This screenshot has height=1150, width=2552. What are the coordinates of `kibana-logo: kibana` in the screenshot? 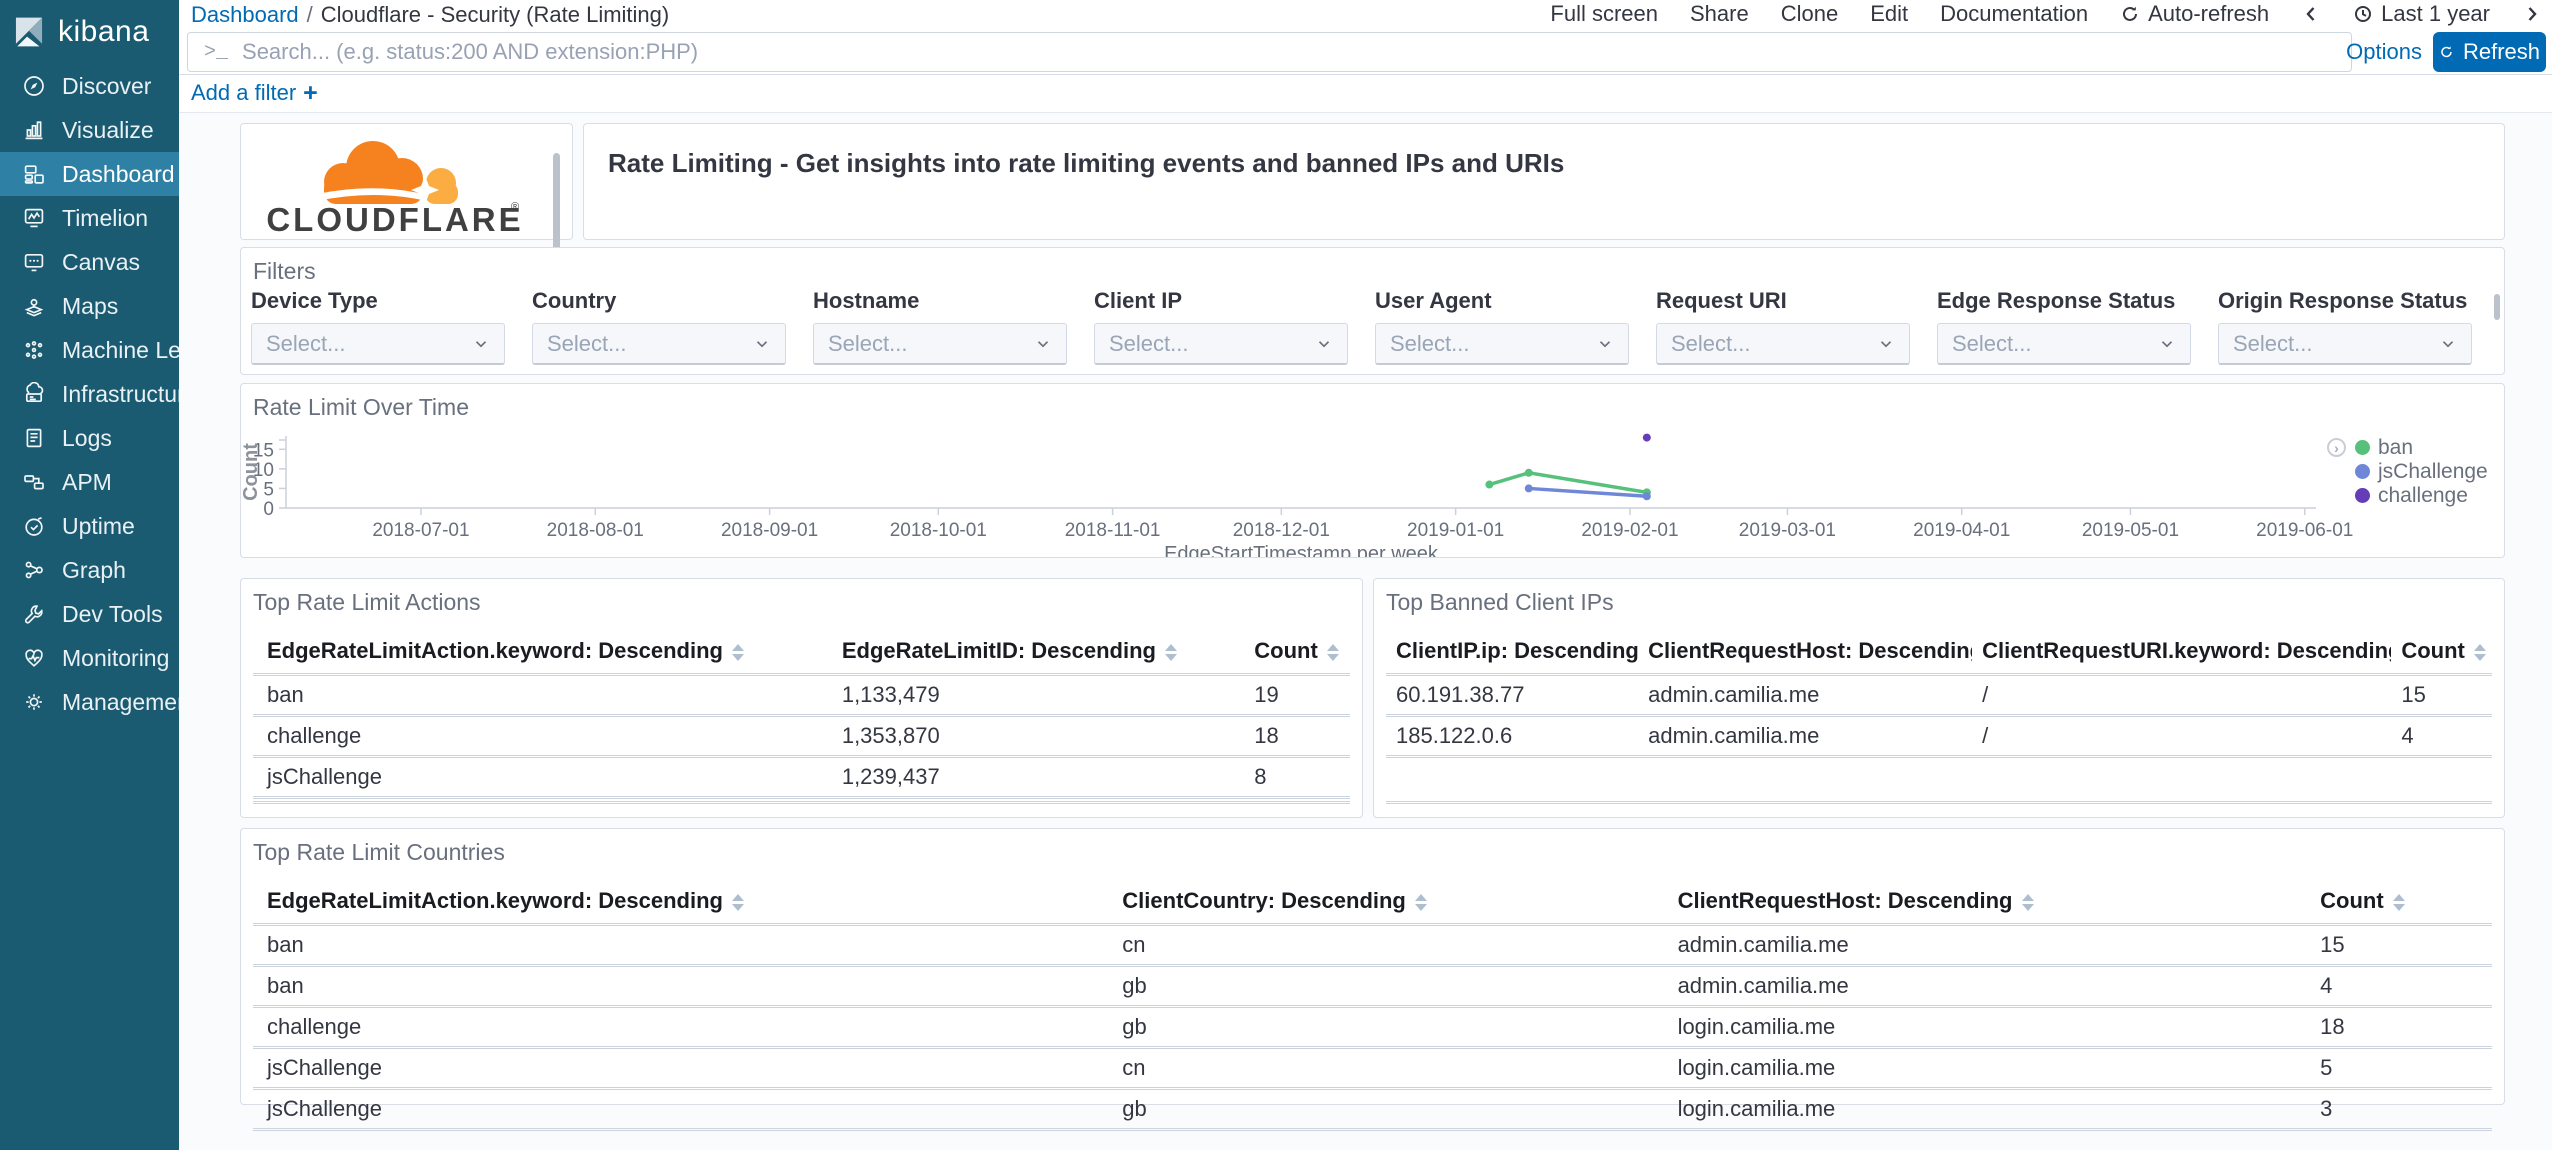 It's located at (89, 32).